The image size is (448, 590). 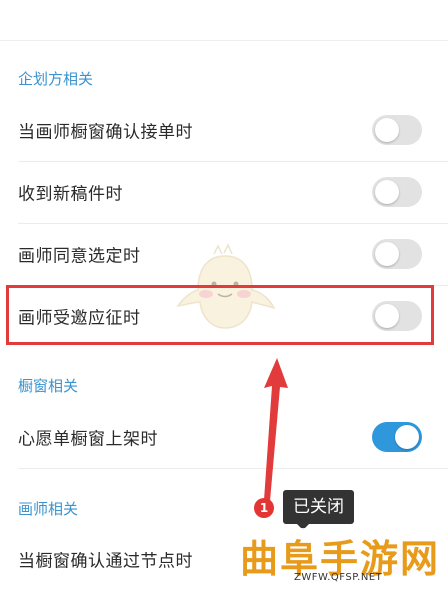 What do you see at coordinates (220, 315) in the screenshot?
I see `highlight-box` at bounding box center [220, 315].